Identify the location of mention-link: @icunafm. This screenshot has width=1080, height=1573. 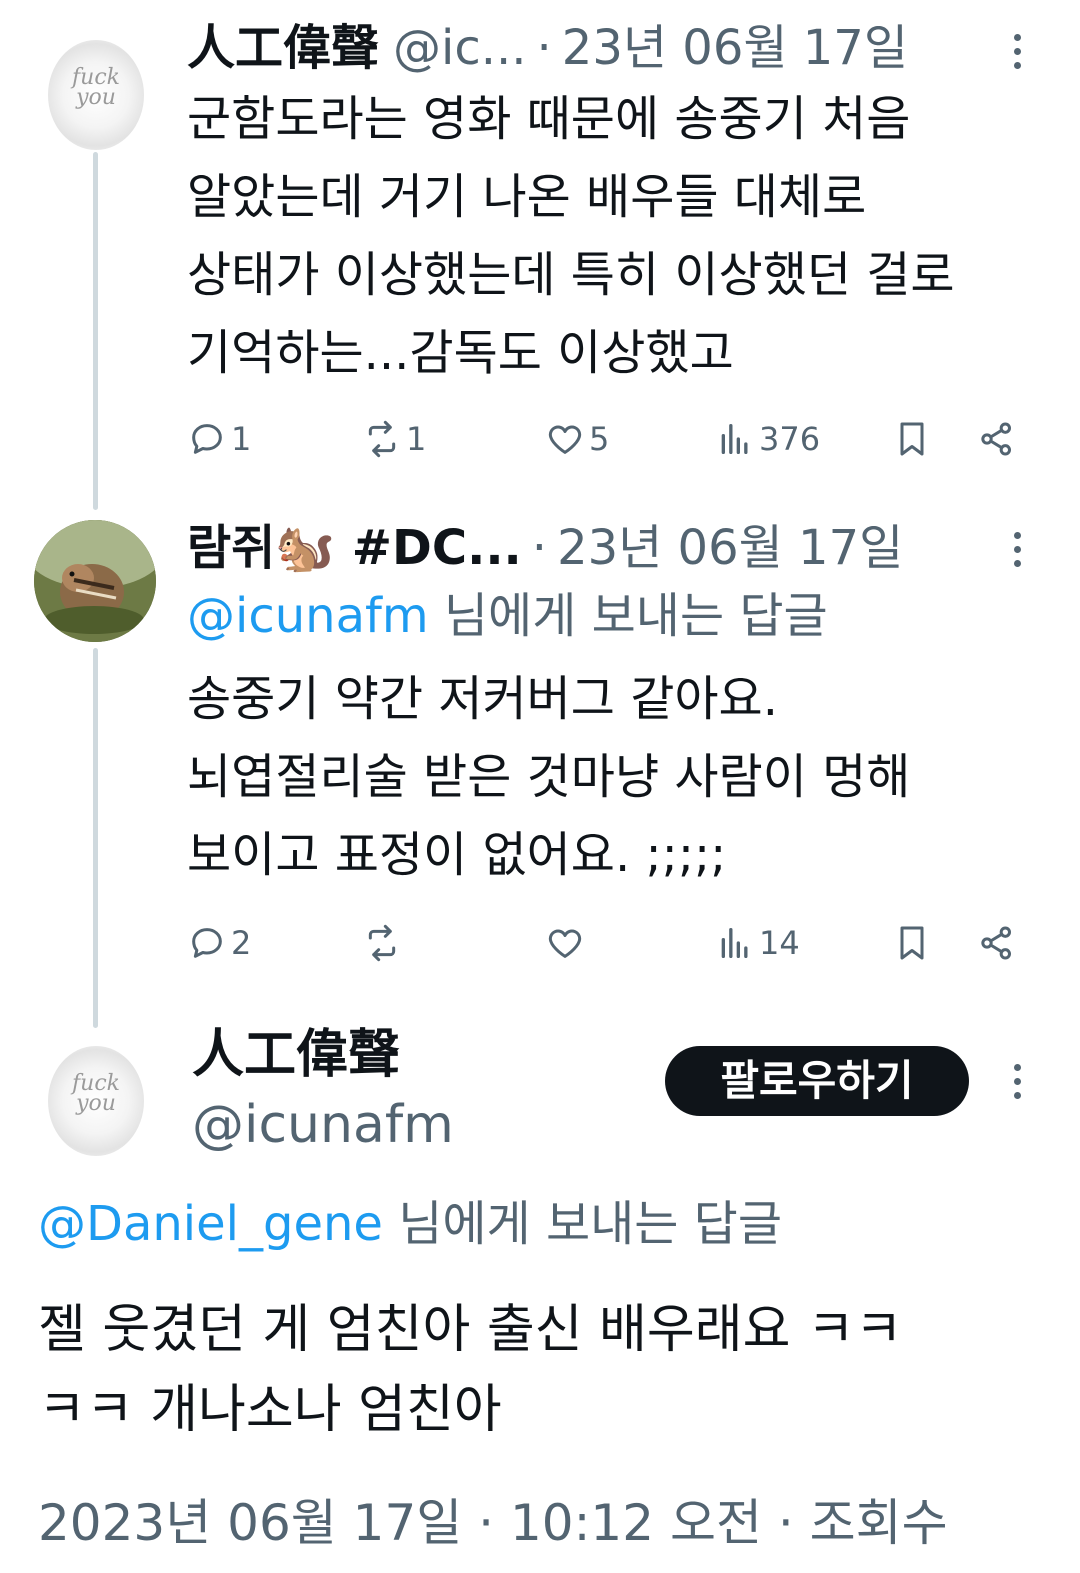
(308, 616).